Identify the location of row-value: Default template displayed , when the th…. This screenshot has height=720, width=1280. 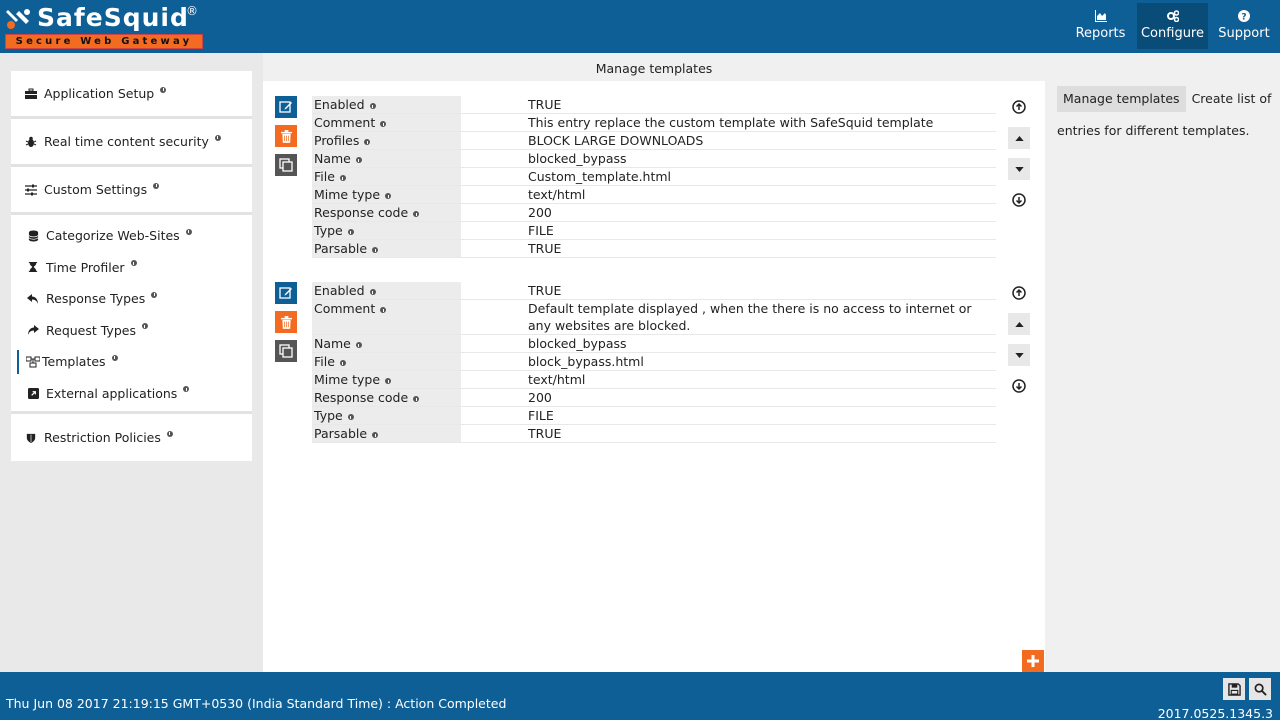
(750, 317).